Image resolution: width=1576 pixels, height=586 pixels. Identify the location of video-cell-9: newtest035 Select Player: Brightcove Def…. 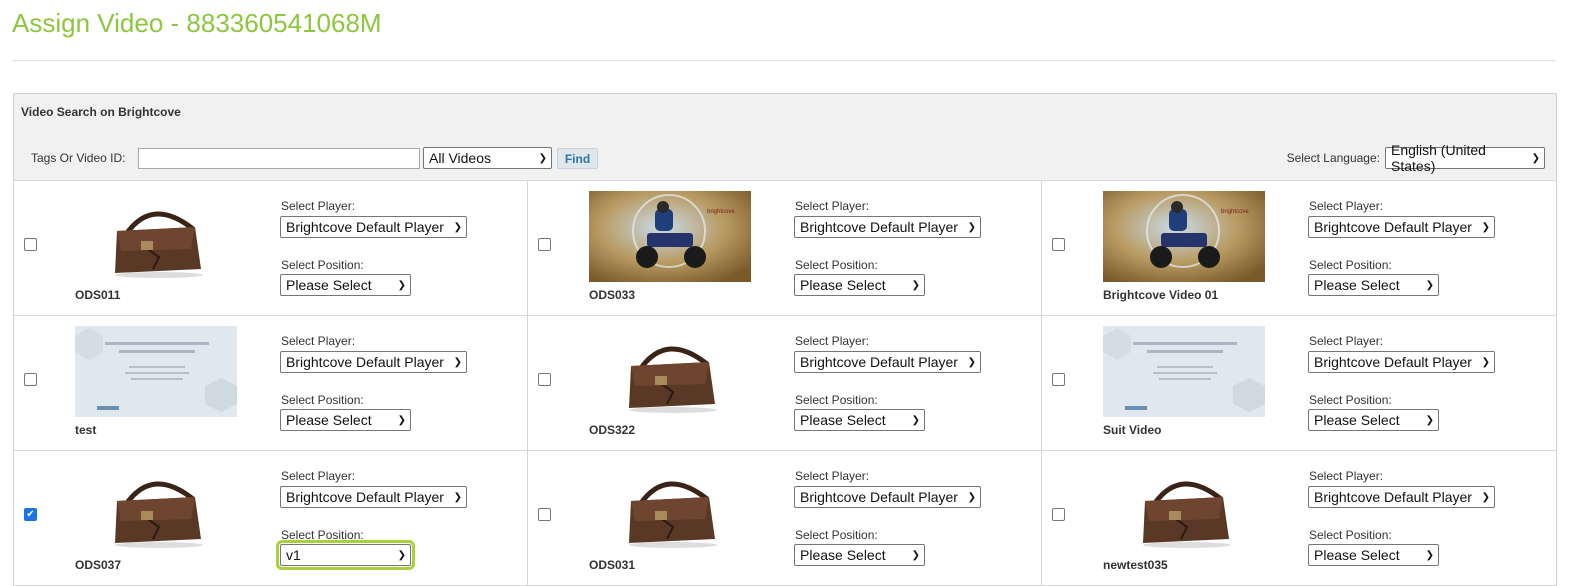
(1299, 518).